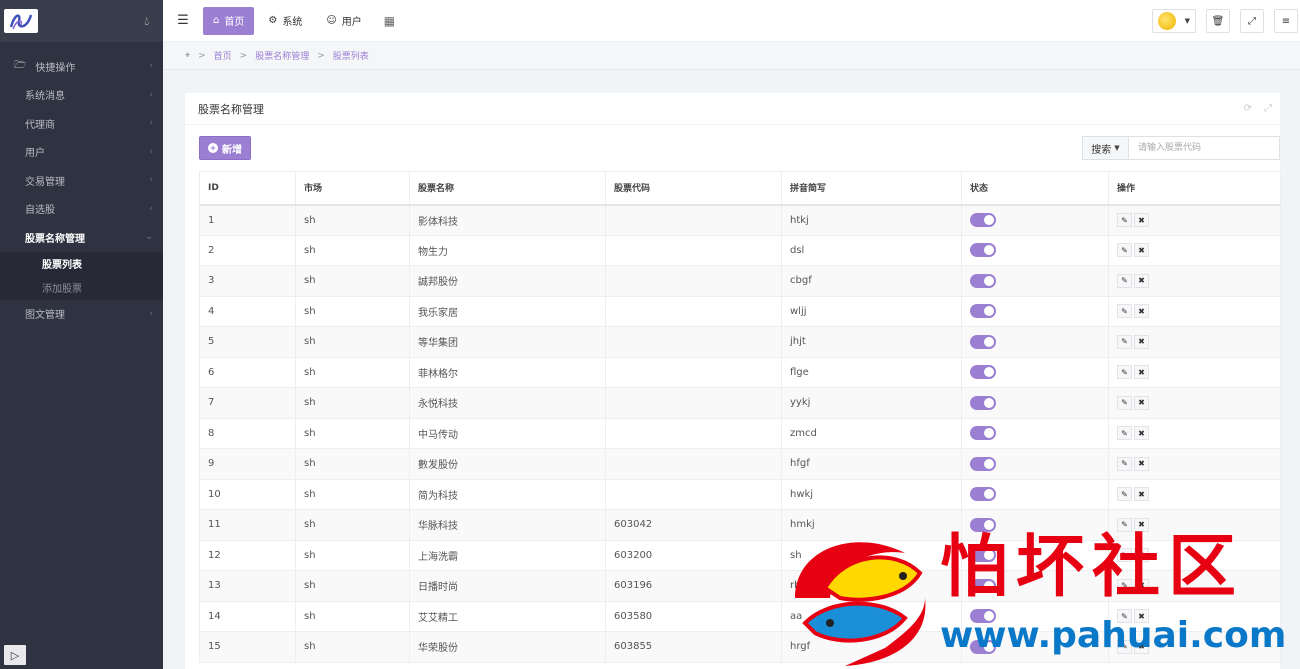 This screenshot has height=669, width=1300. Describe the element at coordinates (81, 237) in the screenshot. I see `sidebar-item-stock-names: 股票名称管理 ⌄` at that location.